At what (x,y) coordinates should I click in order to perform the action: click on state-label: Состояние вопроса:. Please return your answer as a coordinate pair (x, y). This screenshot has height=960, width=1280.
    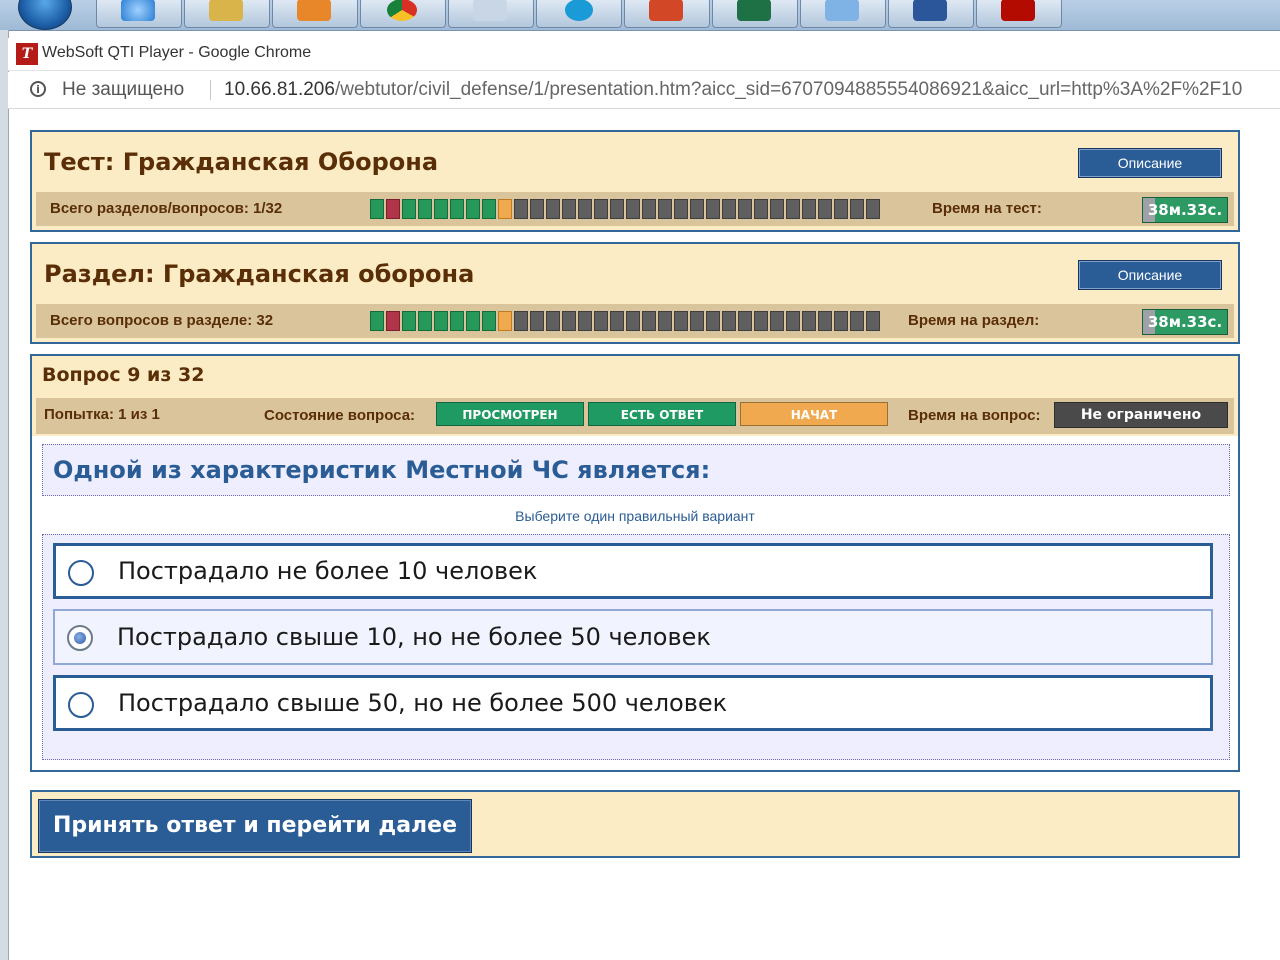
    Looking at the image, I should click on (340, 415).